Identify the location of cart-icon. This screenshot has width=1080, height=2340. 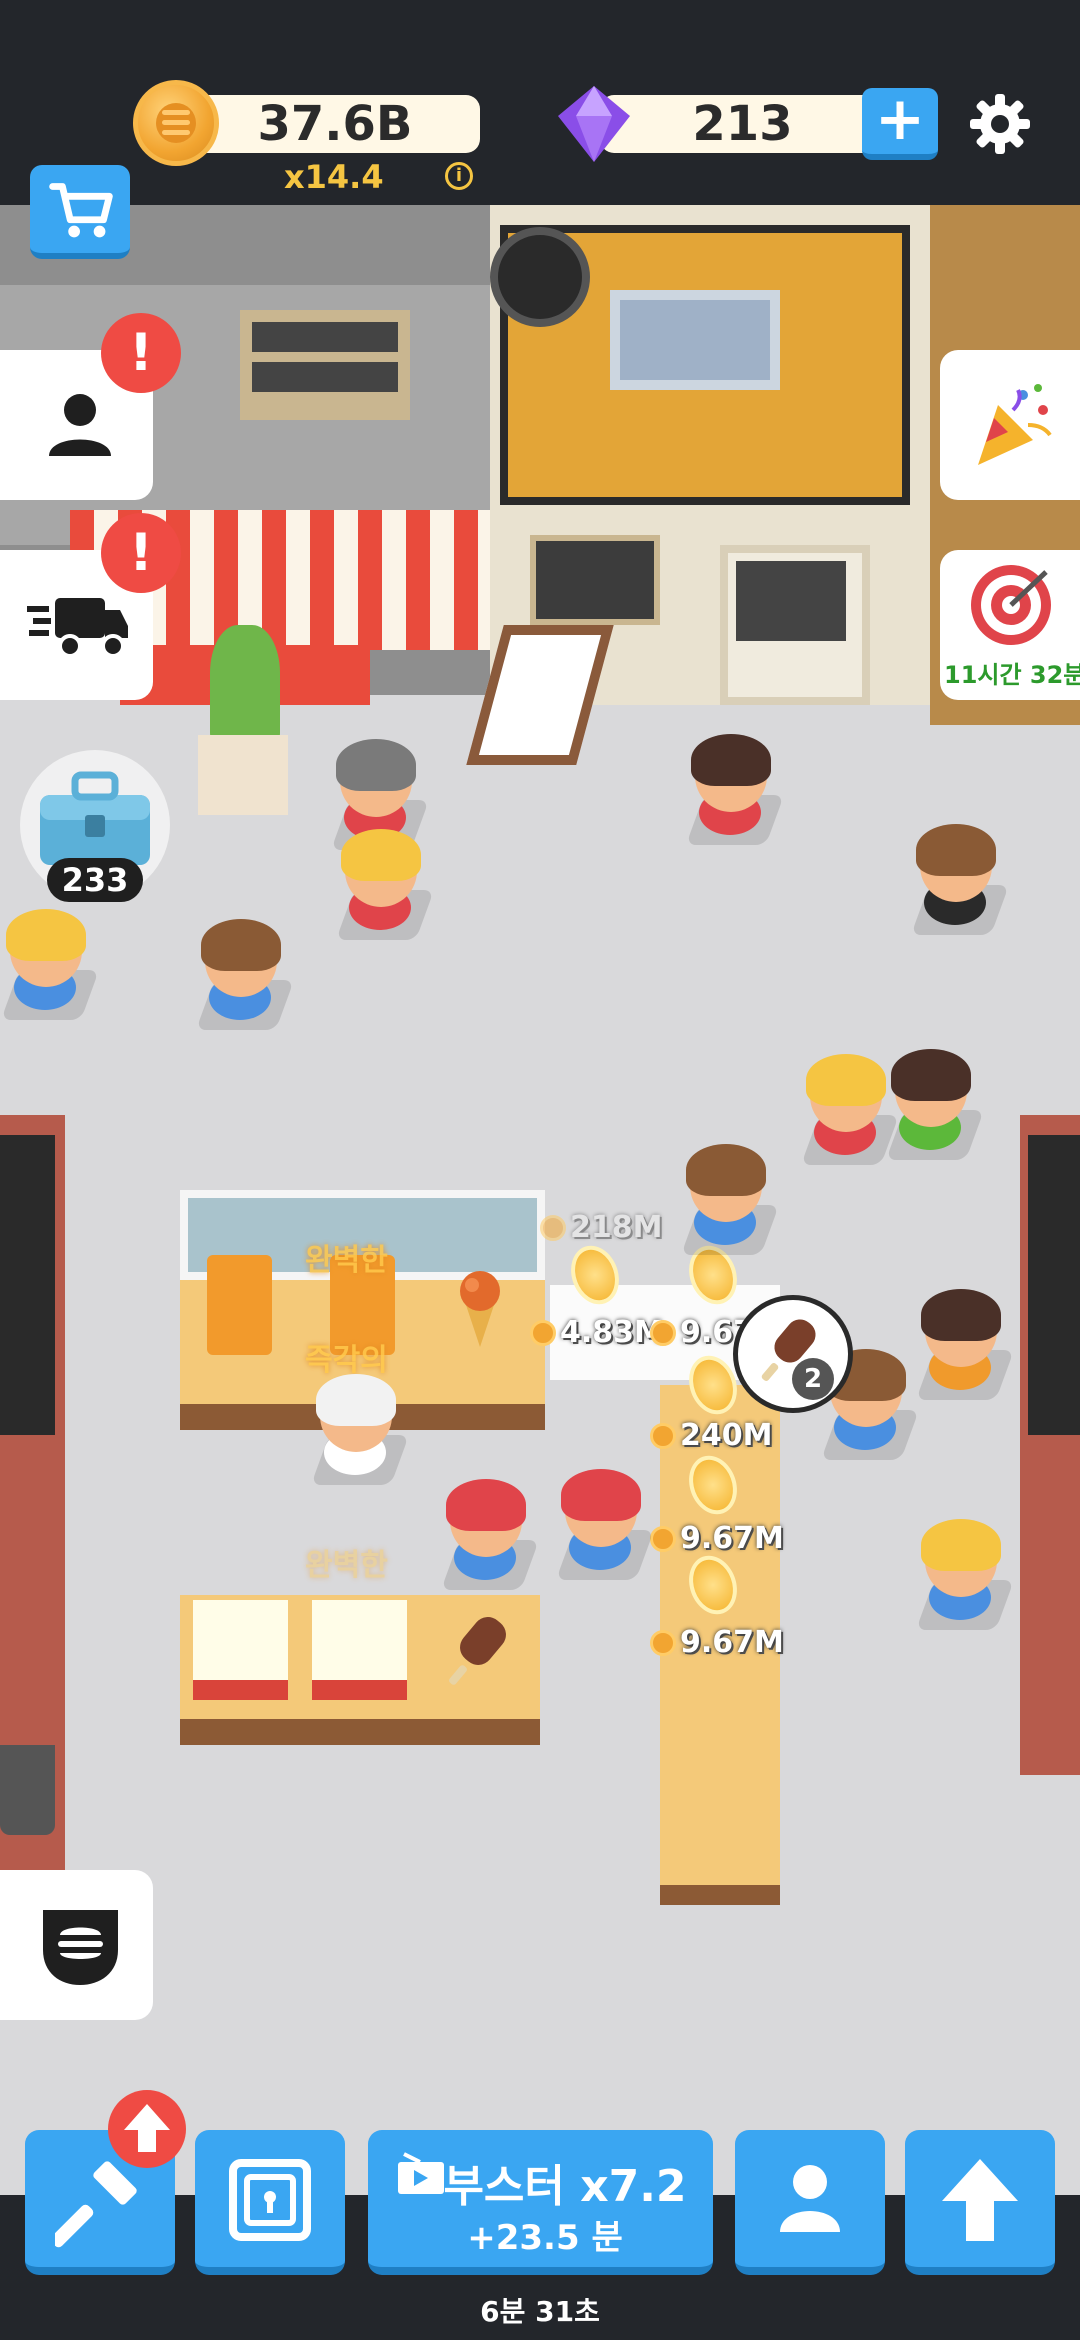
(81, 210).